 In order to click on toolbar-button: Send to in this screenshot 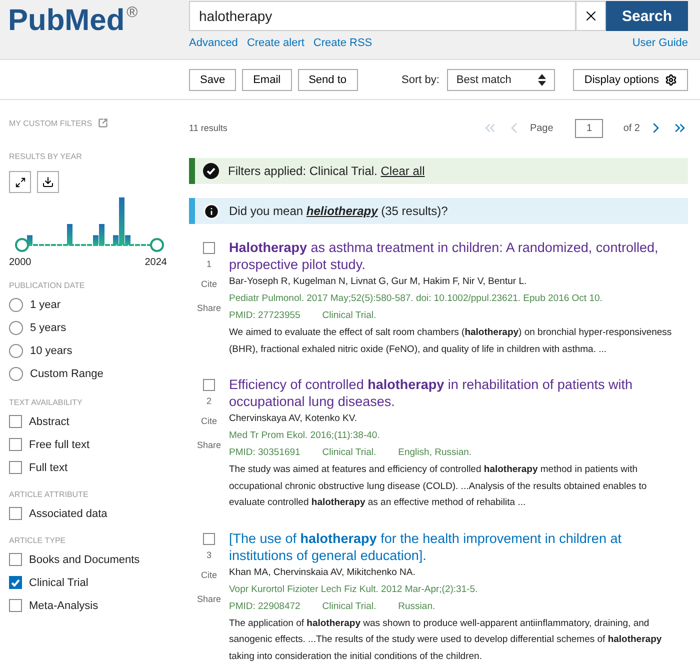, I will do `click(328, 79)`.